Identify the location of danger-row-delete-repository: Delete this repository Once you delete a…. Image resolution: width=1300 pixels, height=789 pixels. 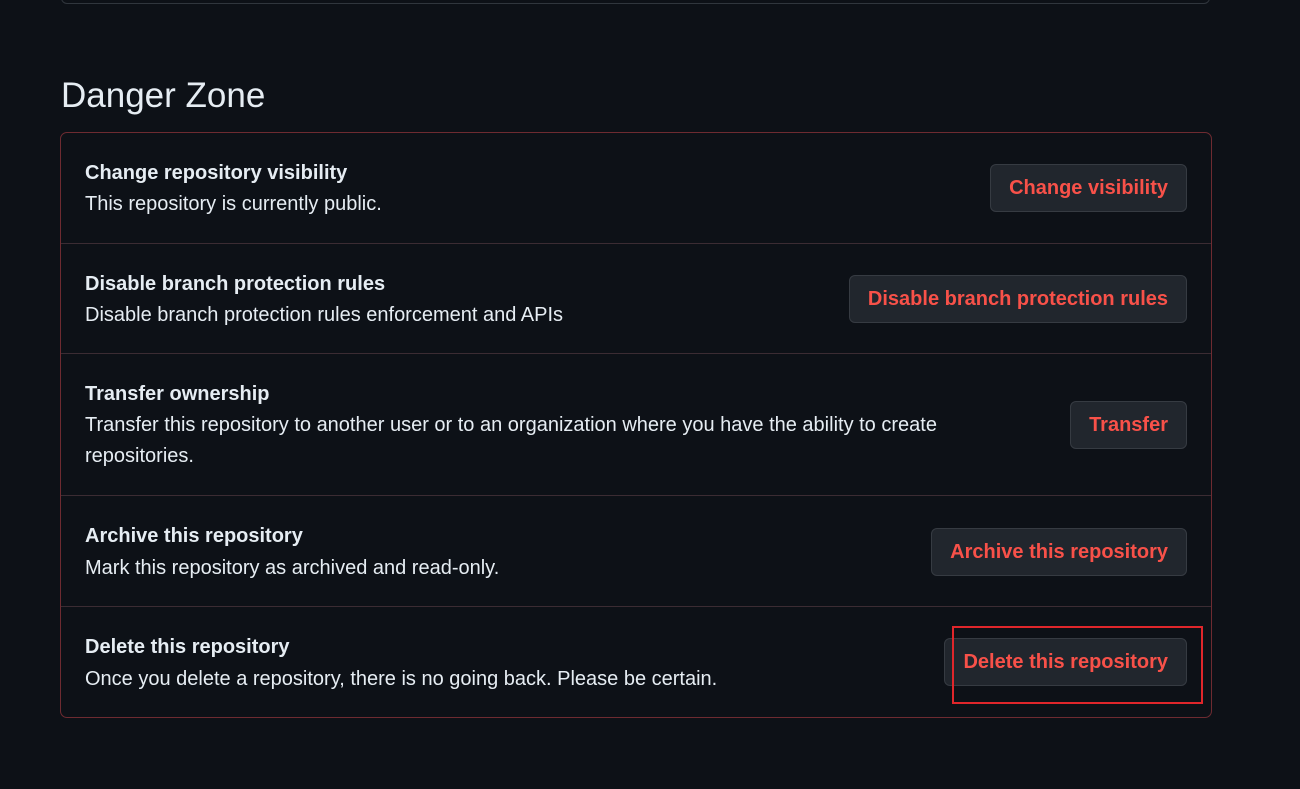
(636, 661).